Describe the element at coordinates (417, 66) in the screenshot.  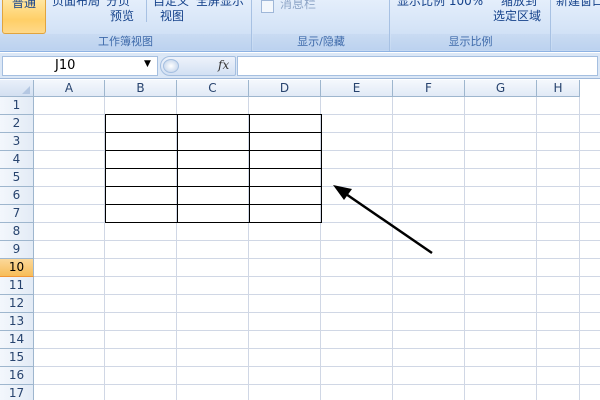
I see `formula-input` at that location.